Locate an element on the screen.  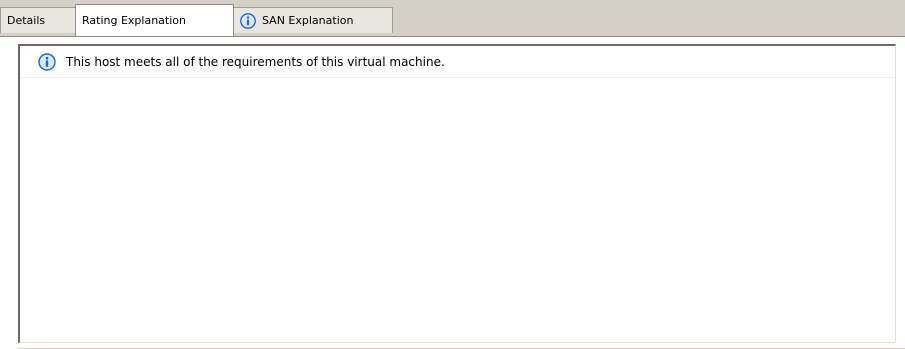
tab-san-explanation: SAN Explanation is located at coordinates (313, 20).